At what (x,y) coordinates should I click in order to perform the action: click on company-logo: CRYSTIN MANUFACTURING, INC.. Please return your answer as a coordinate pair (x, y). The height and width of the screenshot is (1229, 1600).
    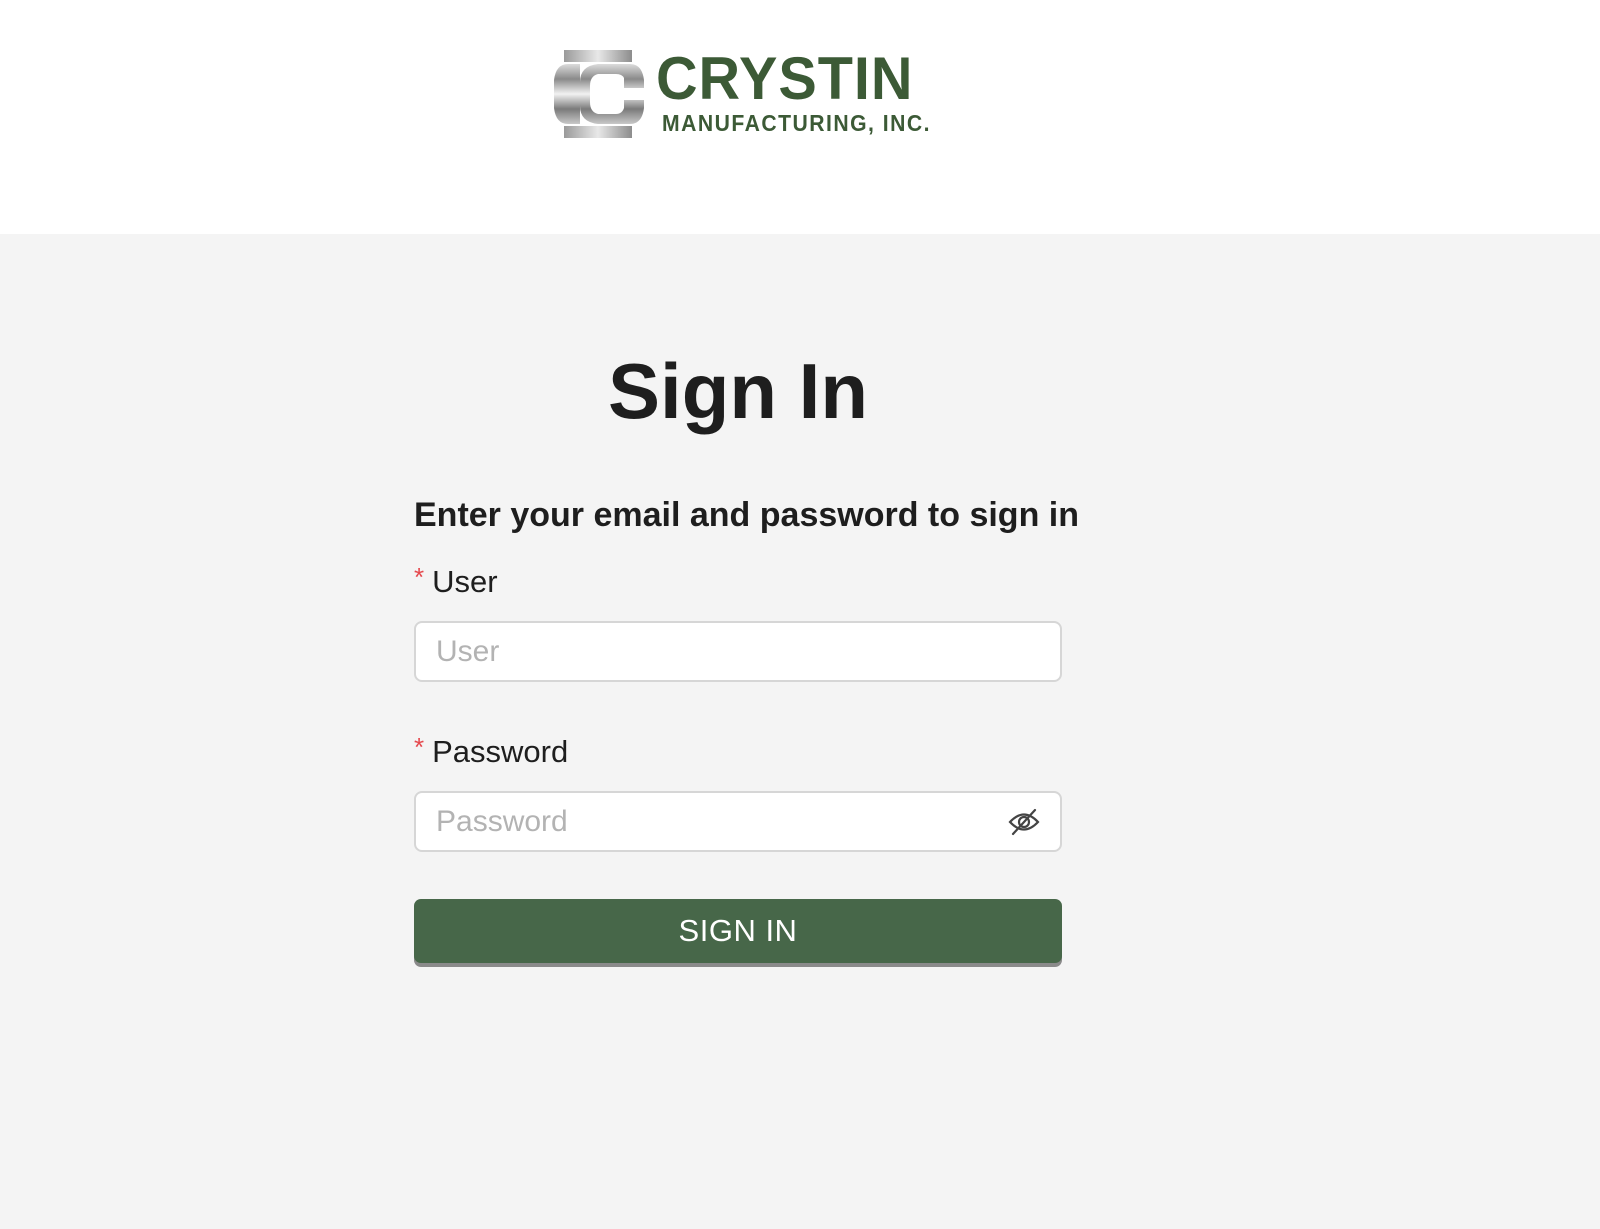
    Looking at the image, I should click on (742, 92).